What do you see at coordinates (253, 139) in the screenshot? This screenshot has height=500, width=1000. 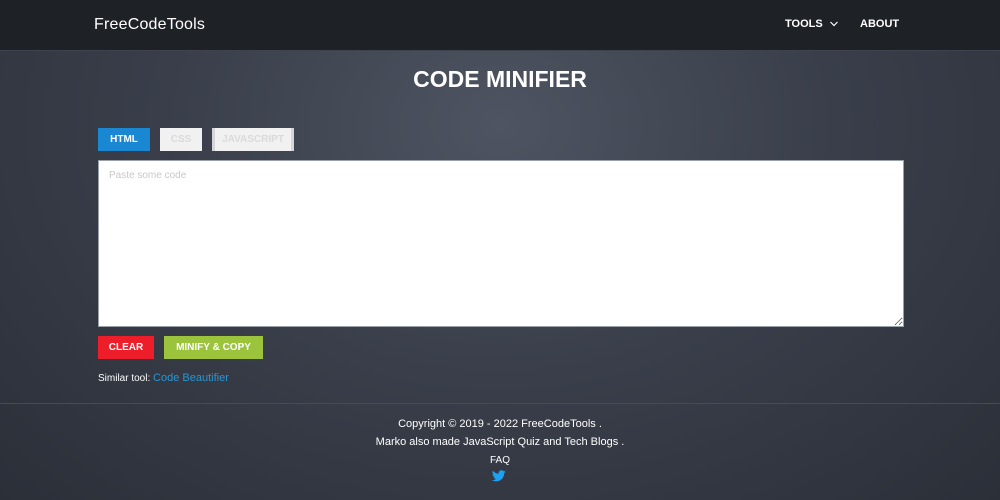 I see `tab-javascript: JAVASCRIPT` at bounding box center [253, 139].